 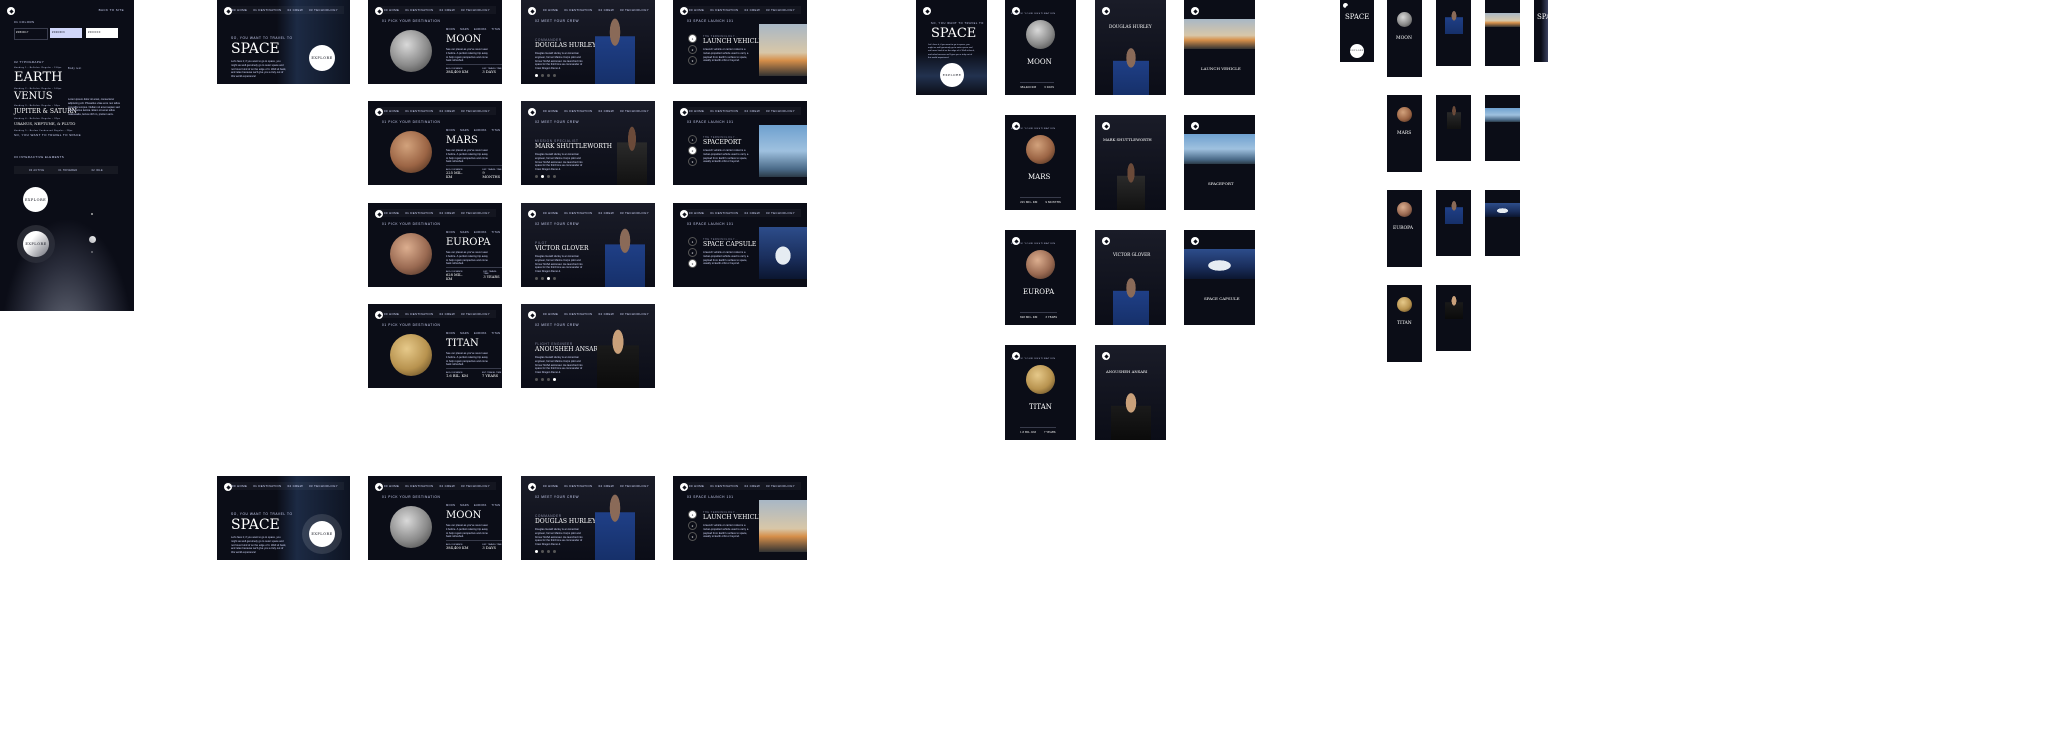 I want to click on back-to-site-link: BACK TO SITE, so click(x=111, y=10).